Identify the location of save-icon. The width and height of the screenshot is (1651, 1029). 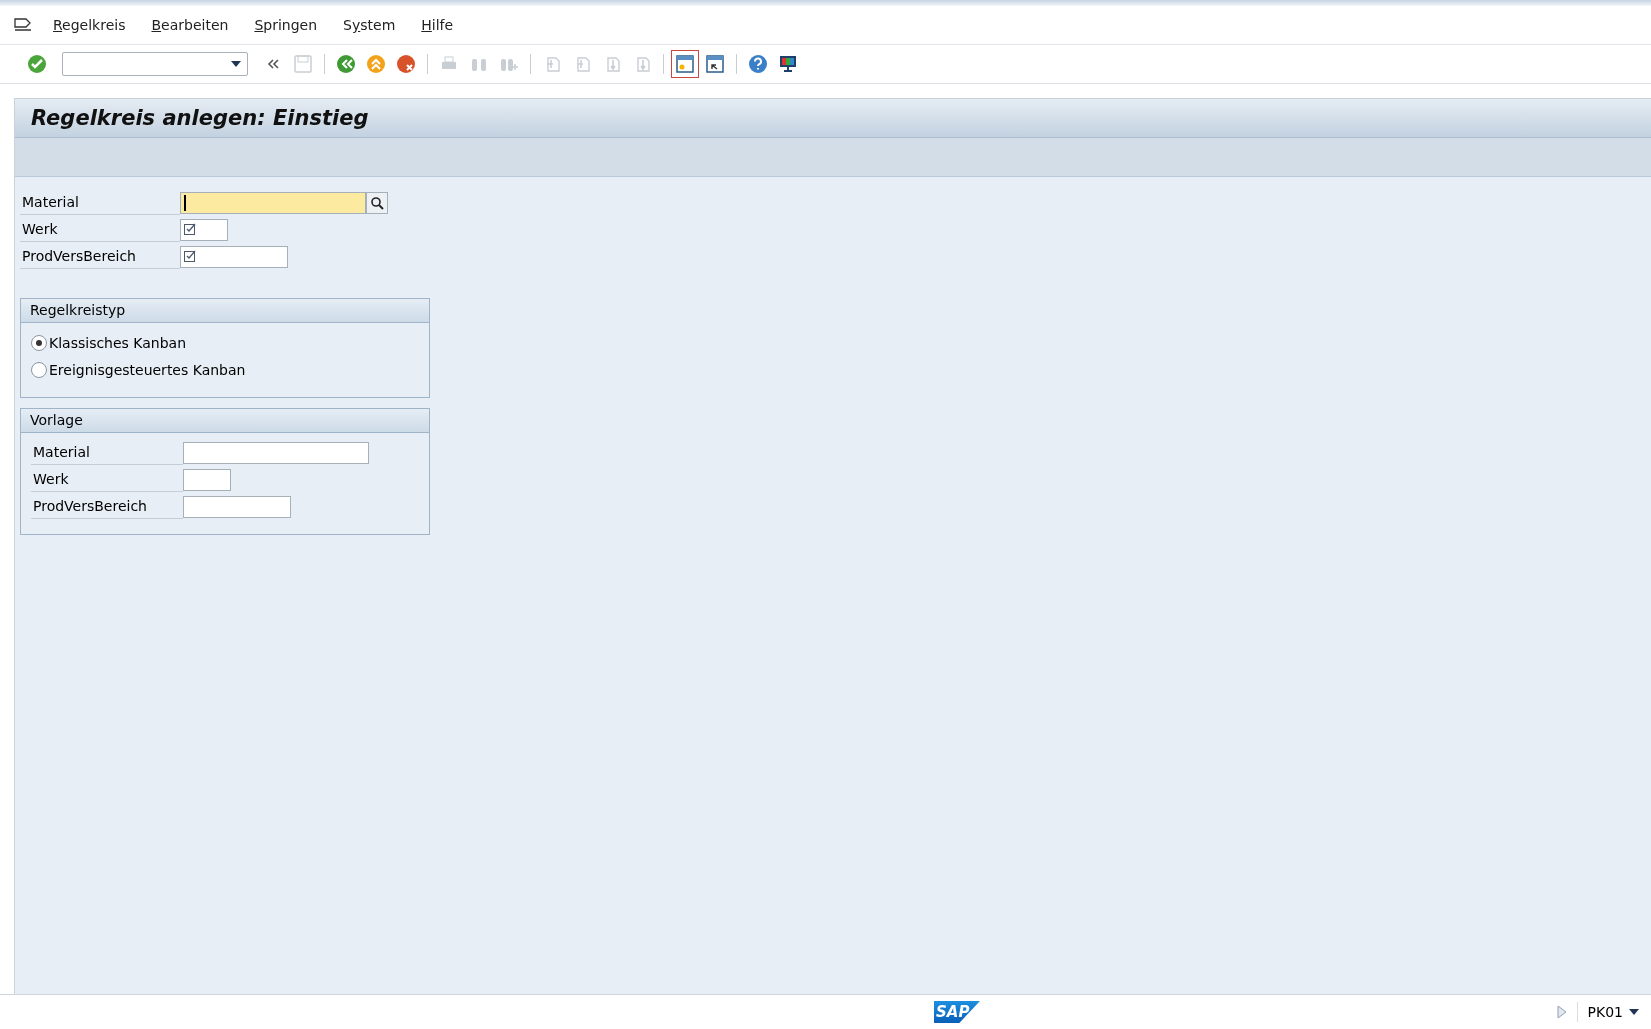
(303, 64).